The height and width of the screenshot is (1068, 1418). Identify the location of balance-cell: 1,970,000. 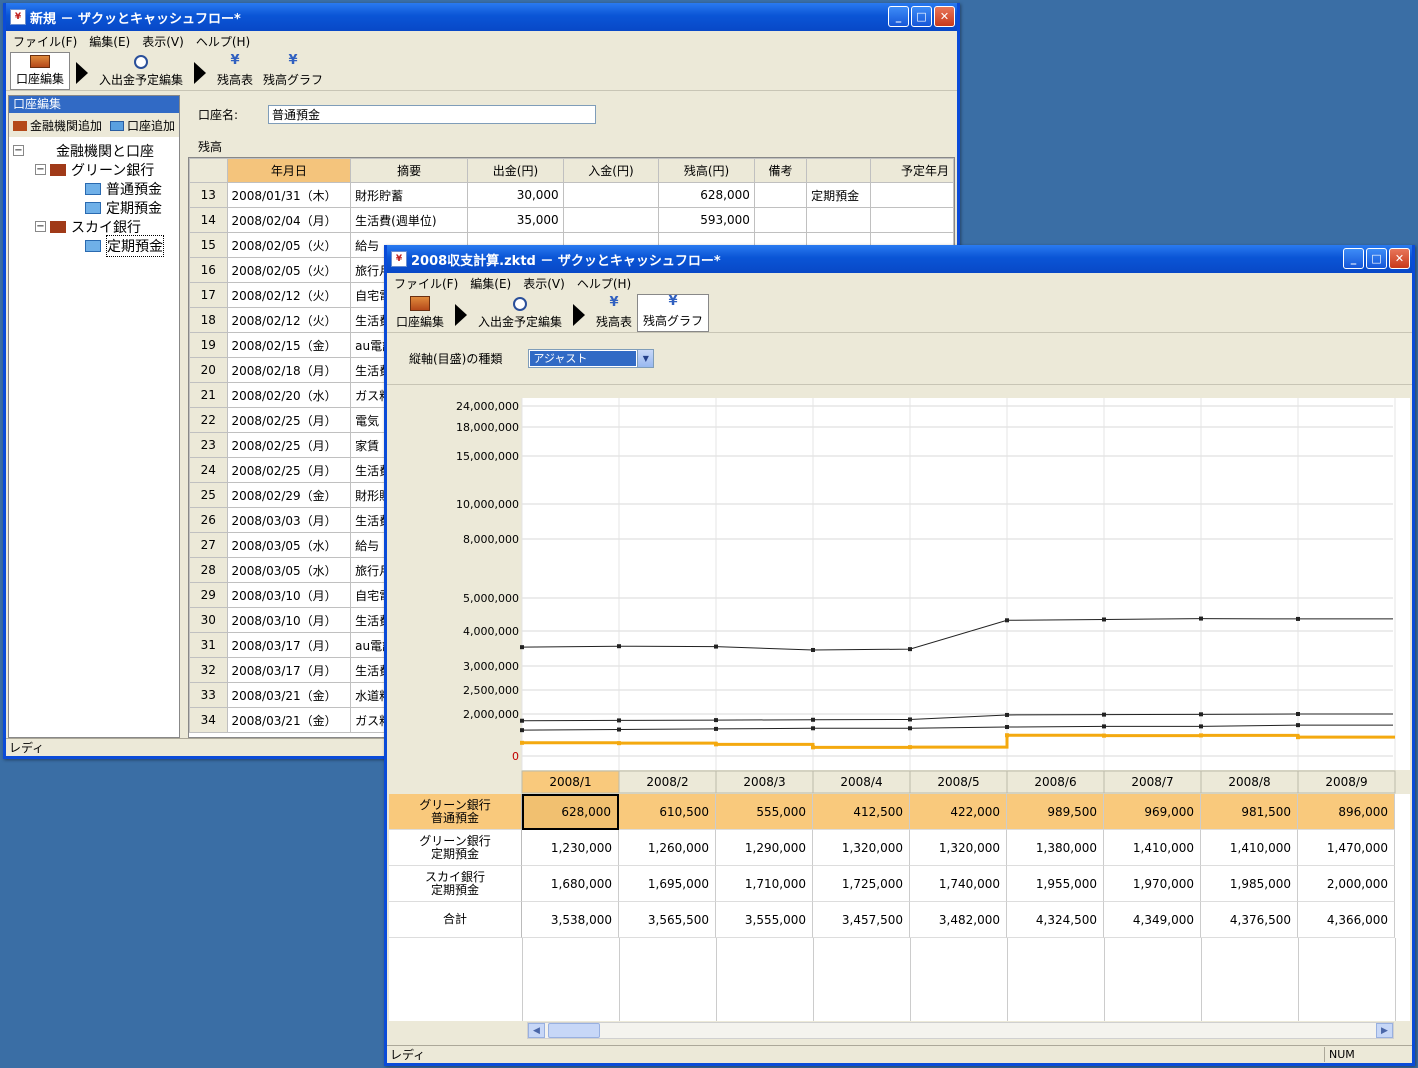
(1152, 884).